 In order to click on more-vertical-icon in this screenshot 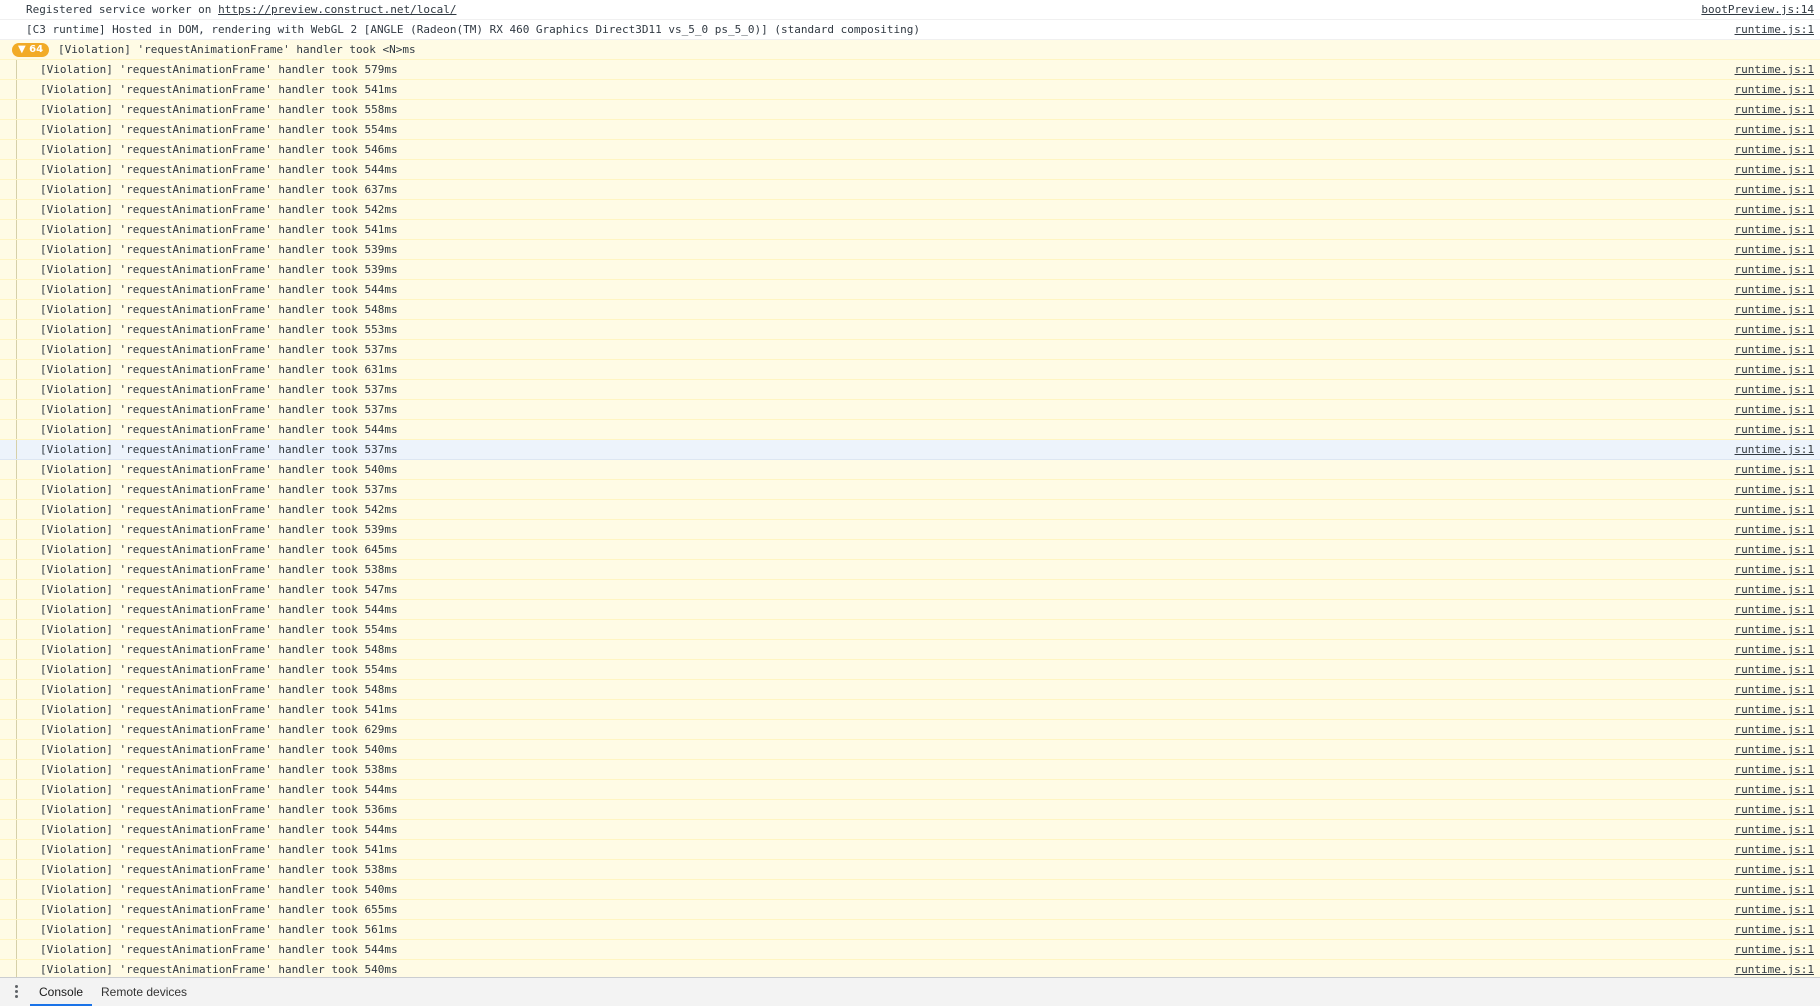, I will do `click(16, 992)`.